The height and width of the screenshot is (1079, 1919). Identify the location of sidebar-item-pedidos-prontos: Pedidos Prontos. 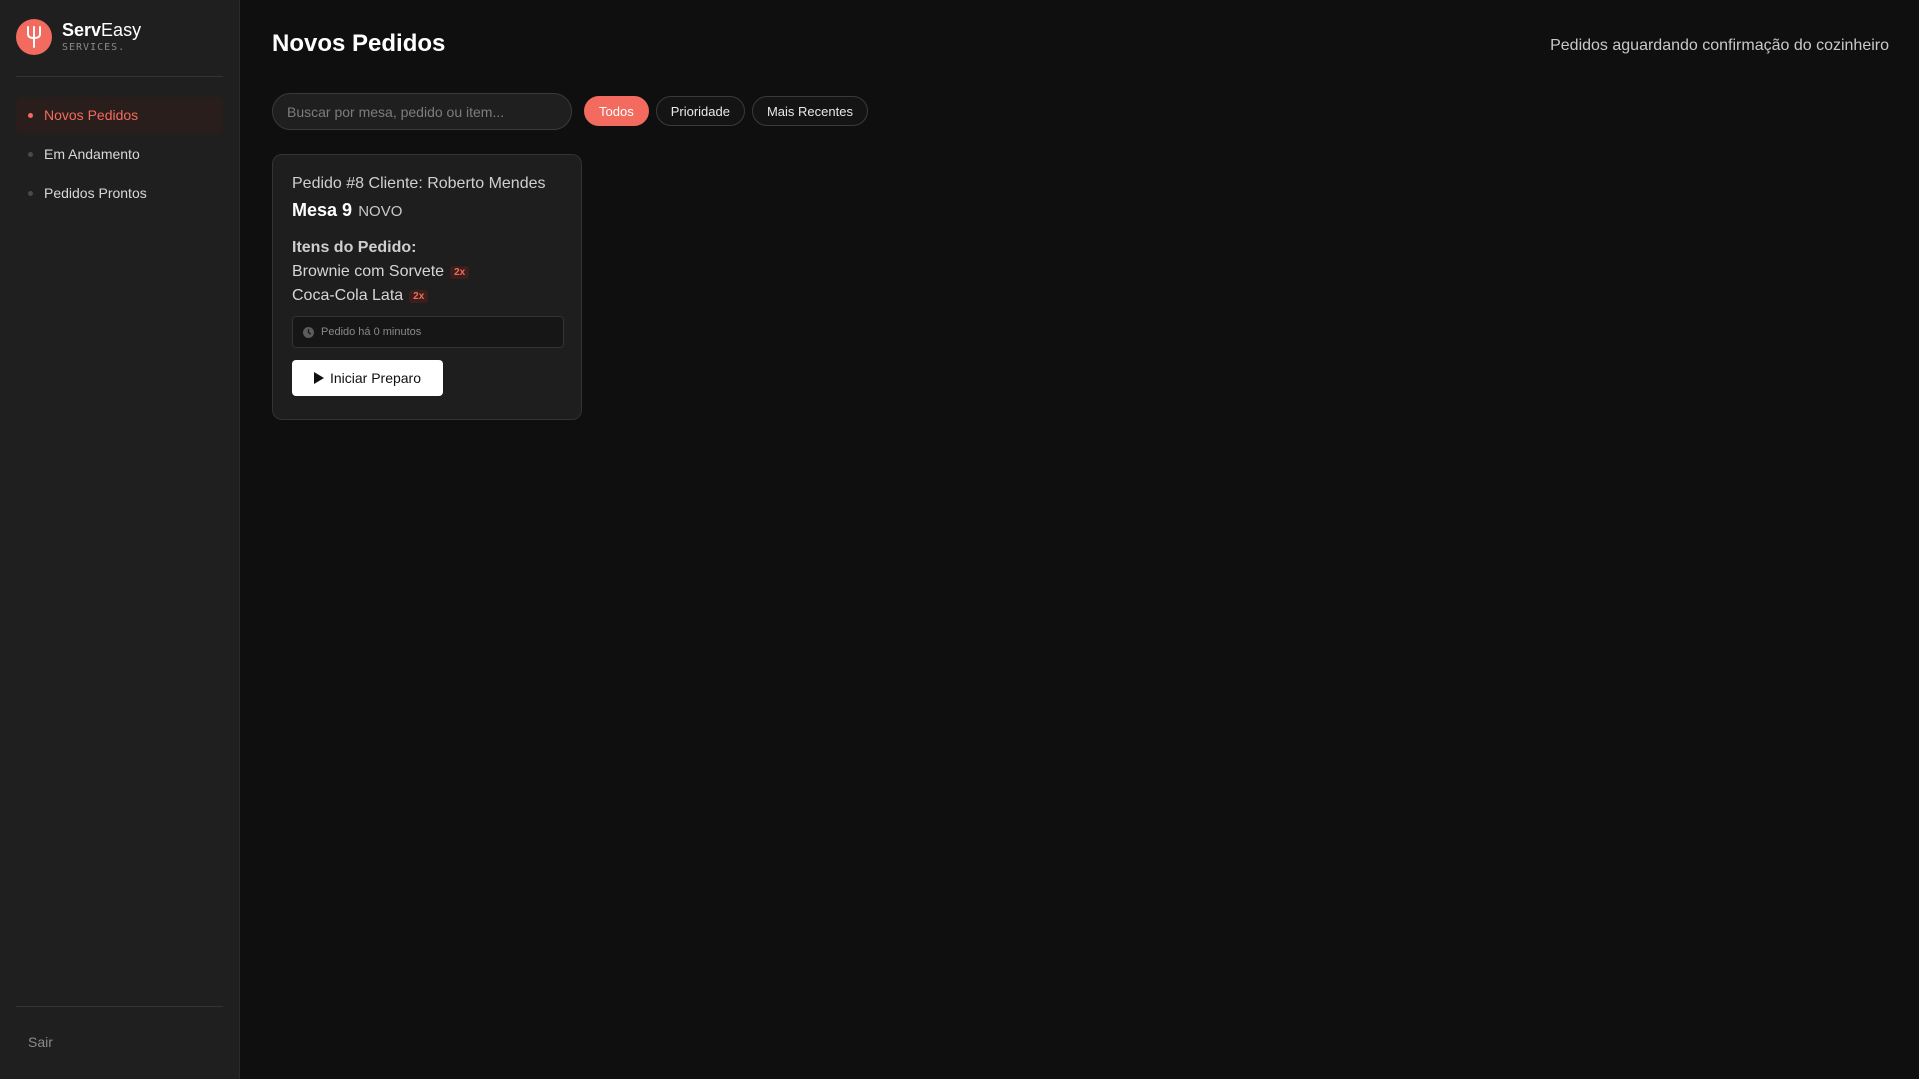
(119, 193).